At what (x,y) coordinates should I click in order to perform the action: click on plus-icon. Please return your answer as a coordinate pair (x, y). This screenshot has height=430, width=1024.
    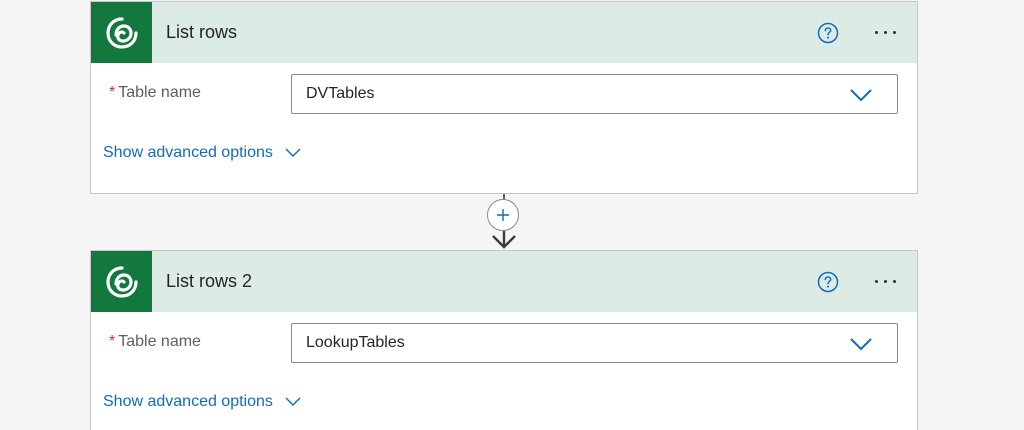
    Looking at the image, I should click on (503, 215).